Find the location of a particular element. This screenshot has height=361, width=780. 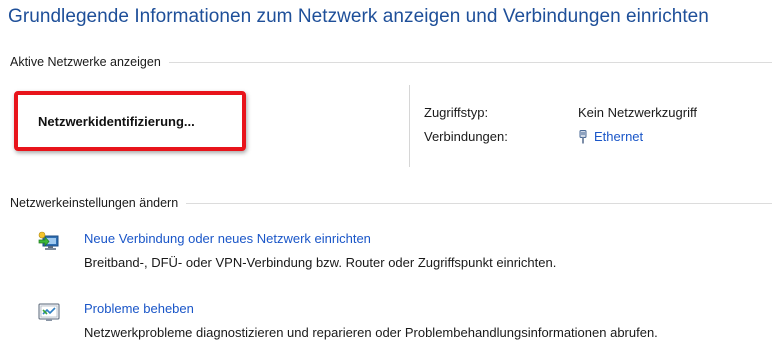

access-type-label: Zugriffstyp: is located at coordinates (456, 112).